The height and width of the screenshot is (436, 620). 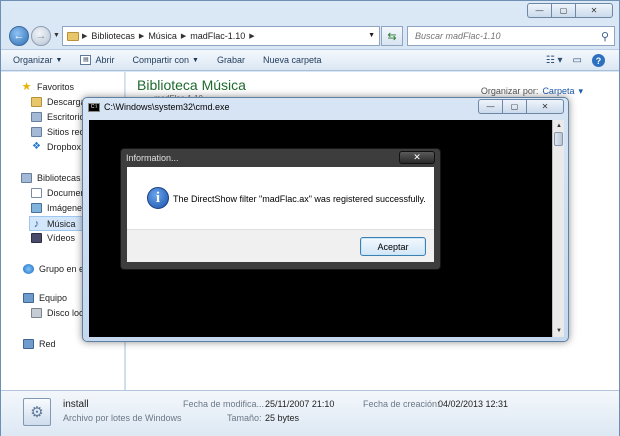 What do you see at coordinates (36, 146) in the screenshot?
I see `dropbox-icon: ❖` at bounding box center [36, 146].